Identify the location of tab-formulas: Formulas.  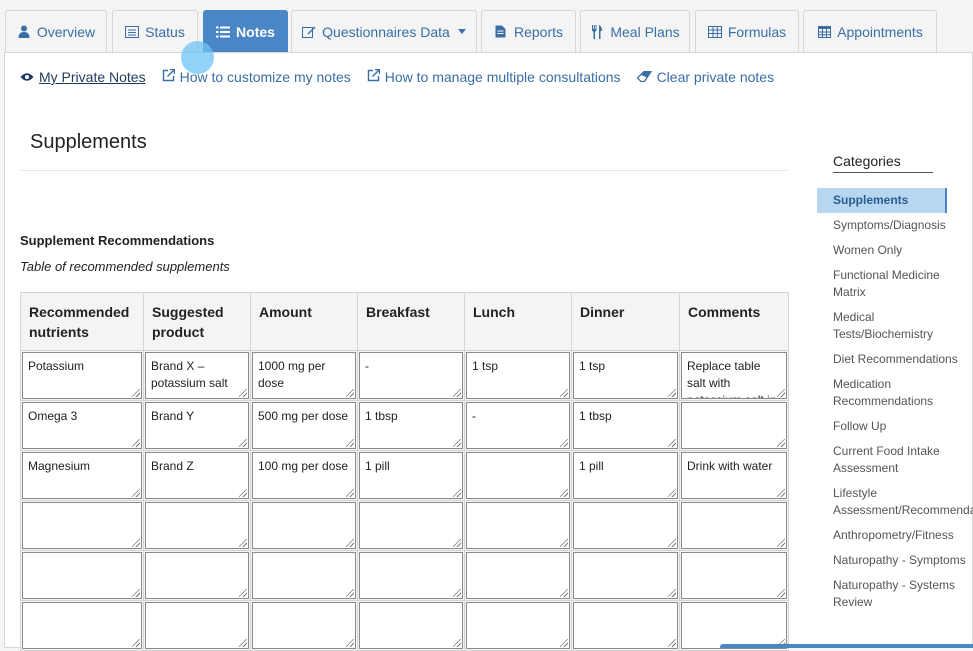
(747, 31).